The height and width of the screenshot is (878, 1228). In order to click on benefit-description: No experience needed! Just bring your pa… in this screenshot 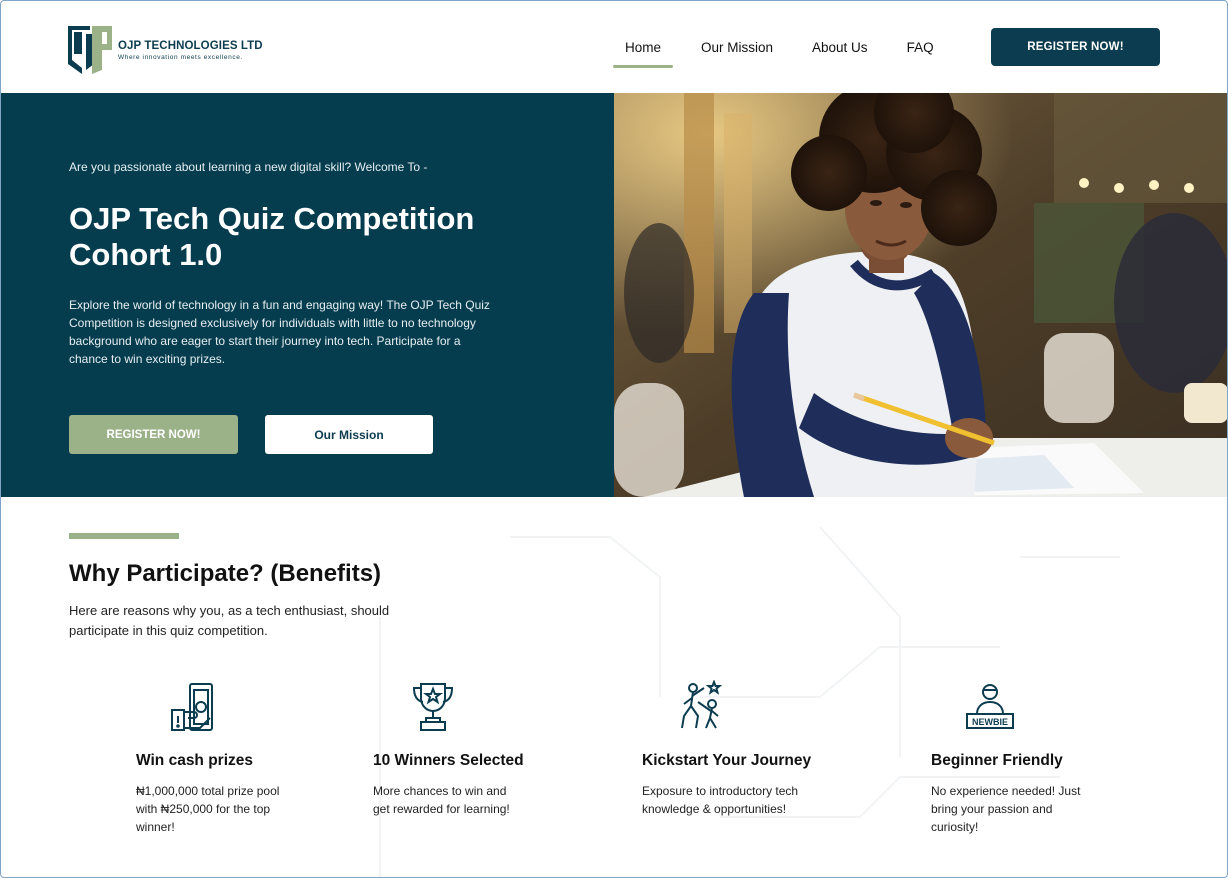, I will do `click(1006, 809)`.